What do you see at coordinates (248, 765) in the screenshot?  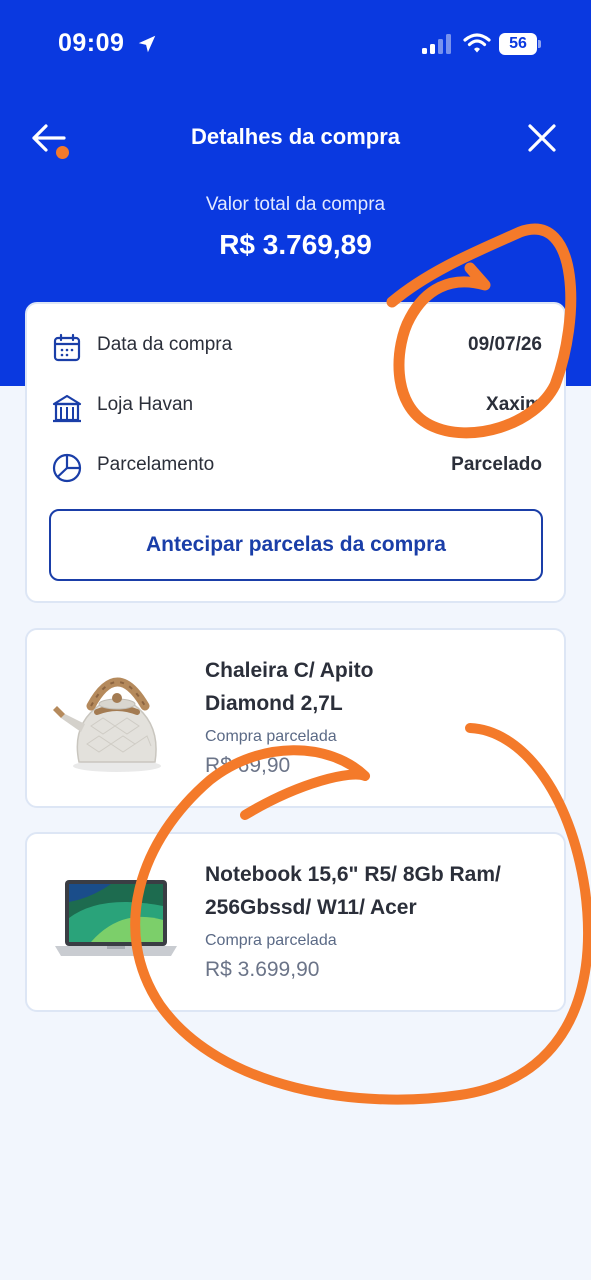 I see `product-price: R$ 69,90` at bounding box center [248, 765].